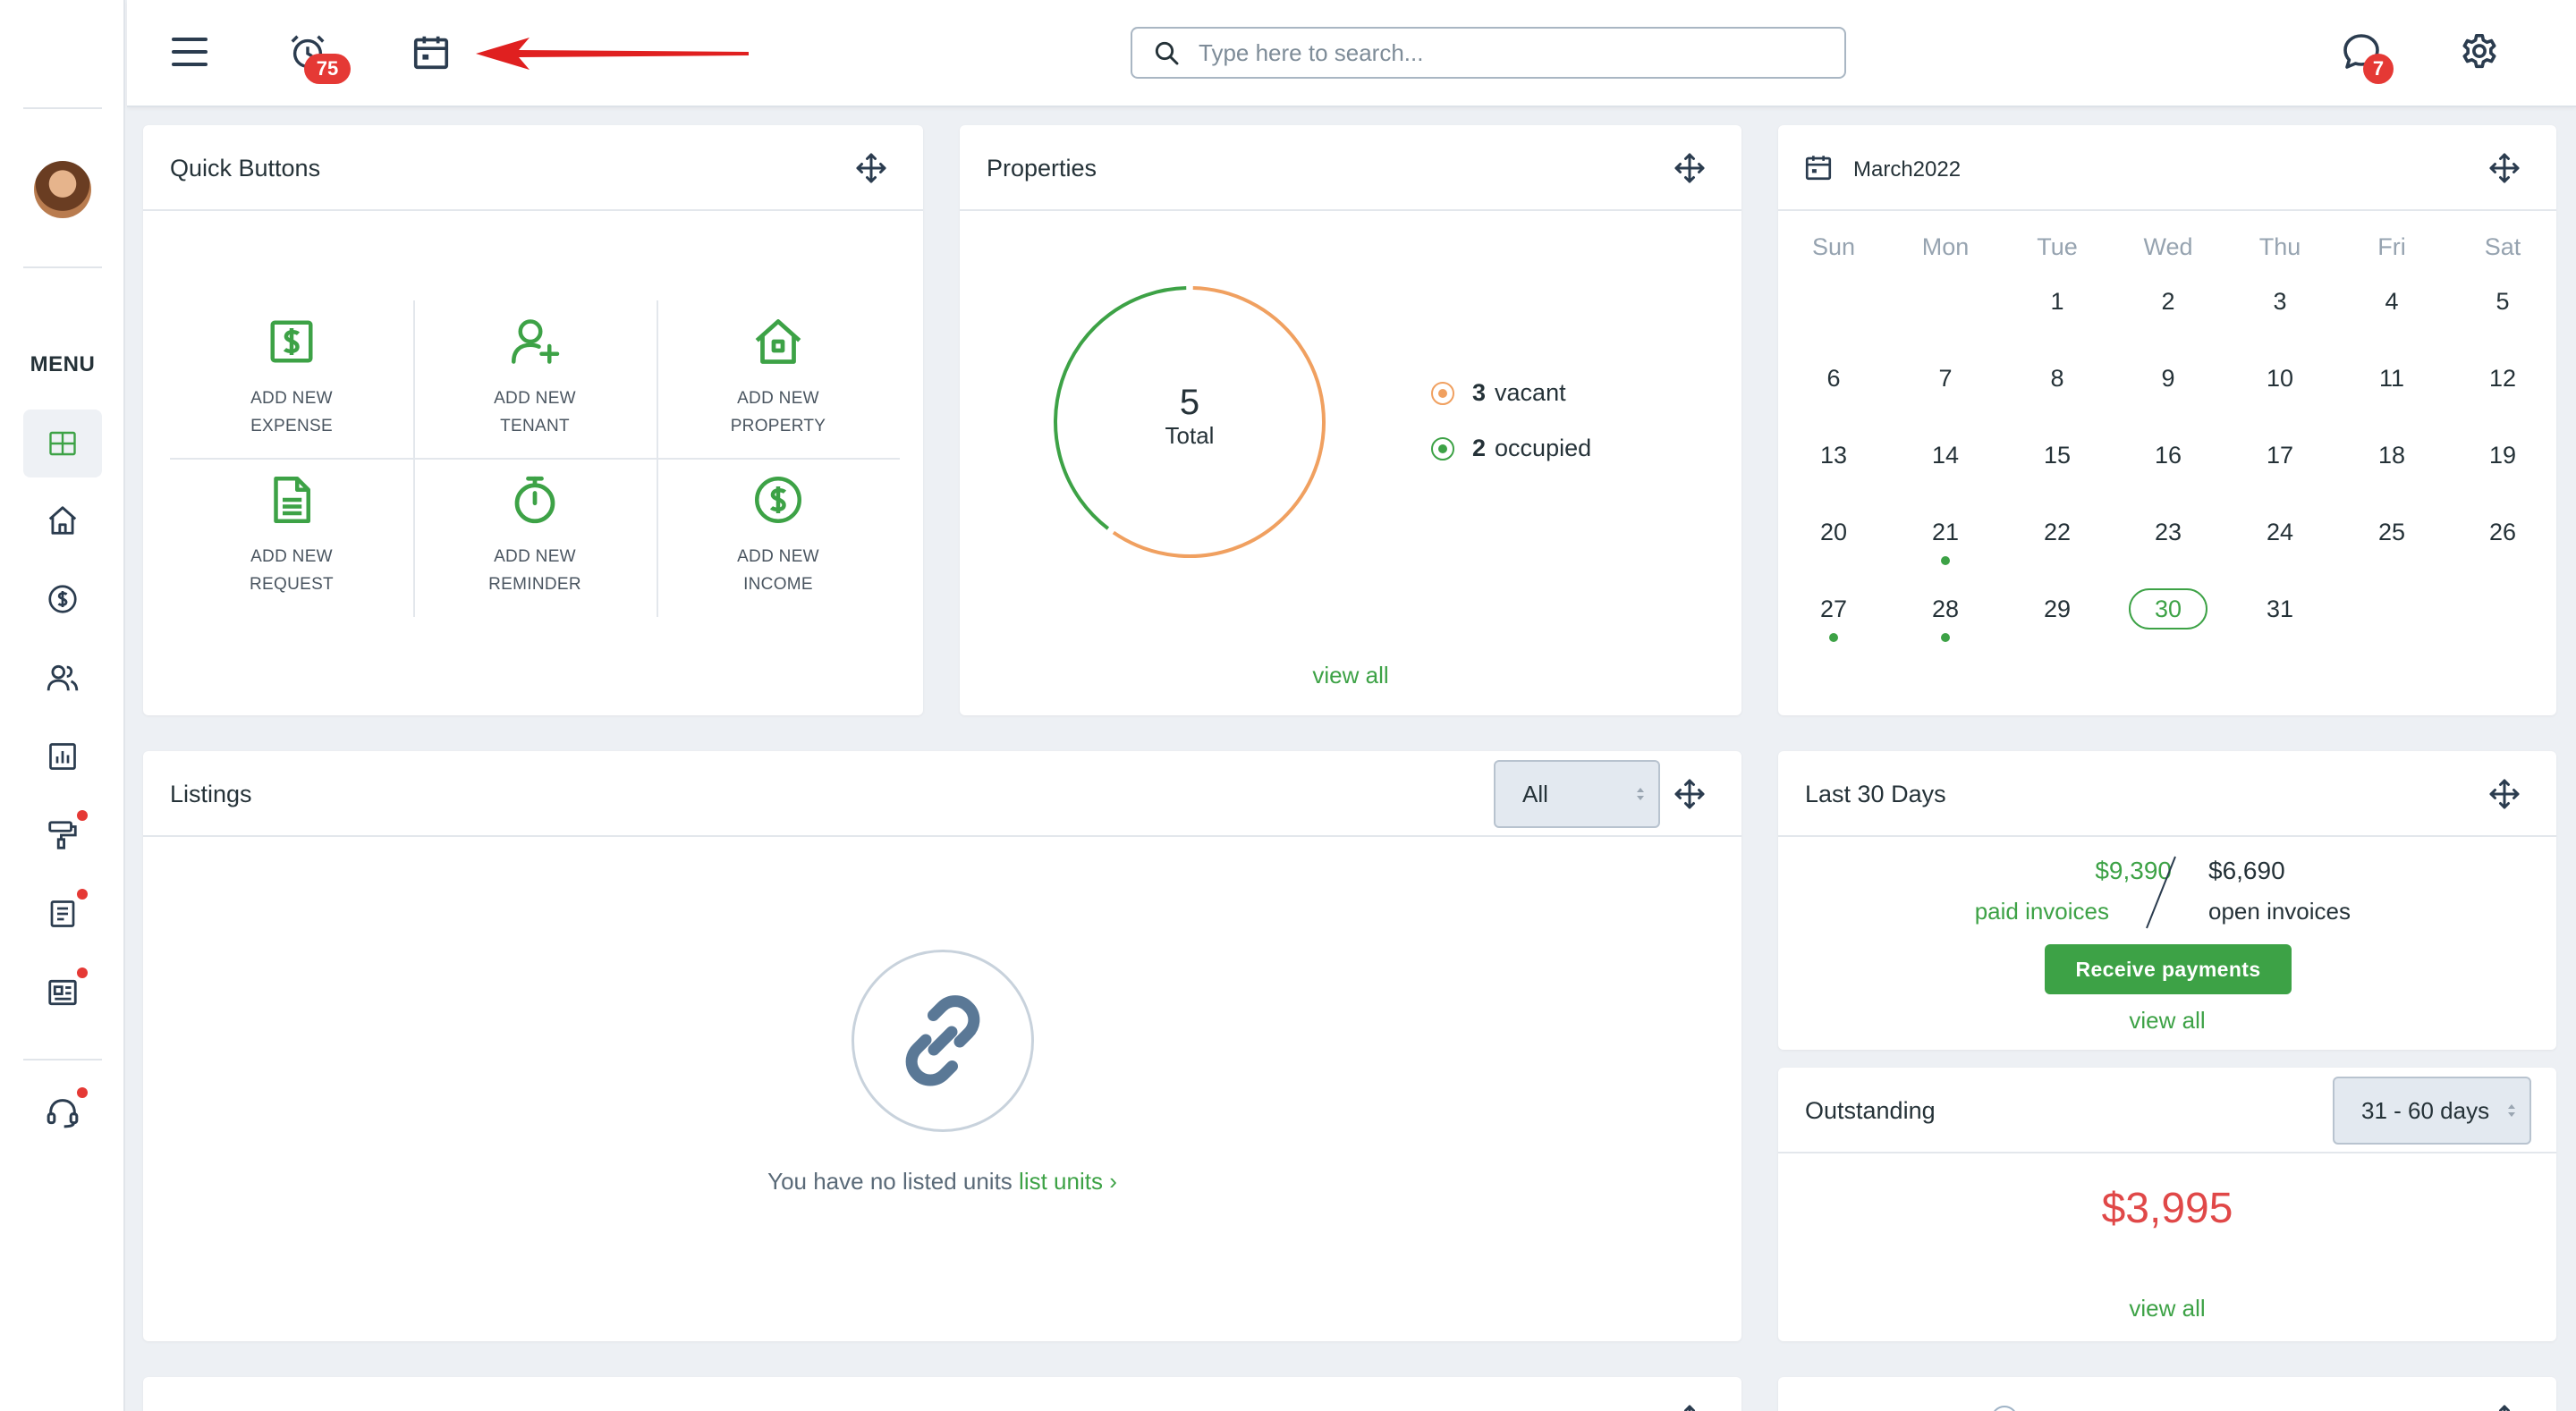 Image resolution: width=2576 pixels, height=1411 pixels. Describe the element at coordinates (1167, 53) in the screenshot. I see `search-icon` at that location.